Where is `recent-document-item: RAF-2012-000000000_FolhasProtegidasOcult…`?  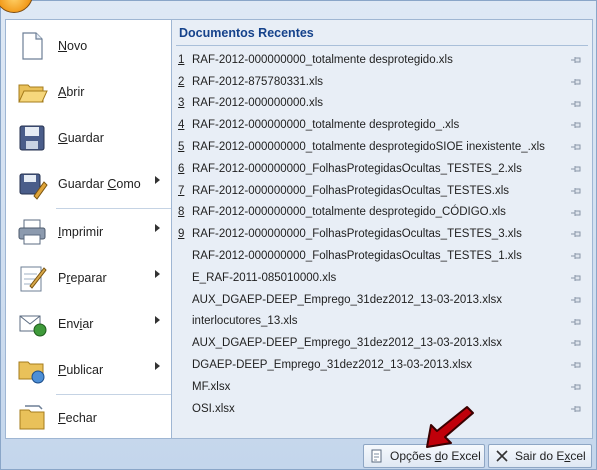
recent-document-item: RAF-2012-000000000_FolhasProtegidasOcult… is located at coordinates (382, 256).